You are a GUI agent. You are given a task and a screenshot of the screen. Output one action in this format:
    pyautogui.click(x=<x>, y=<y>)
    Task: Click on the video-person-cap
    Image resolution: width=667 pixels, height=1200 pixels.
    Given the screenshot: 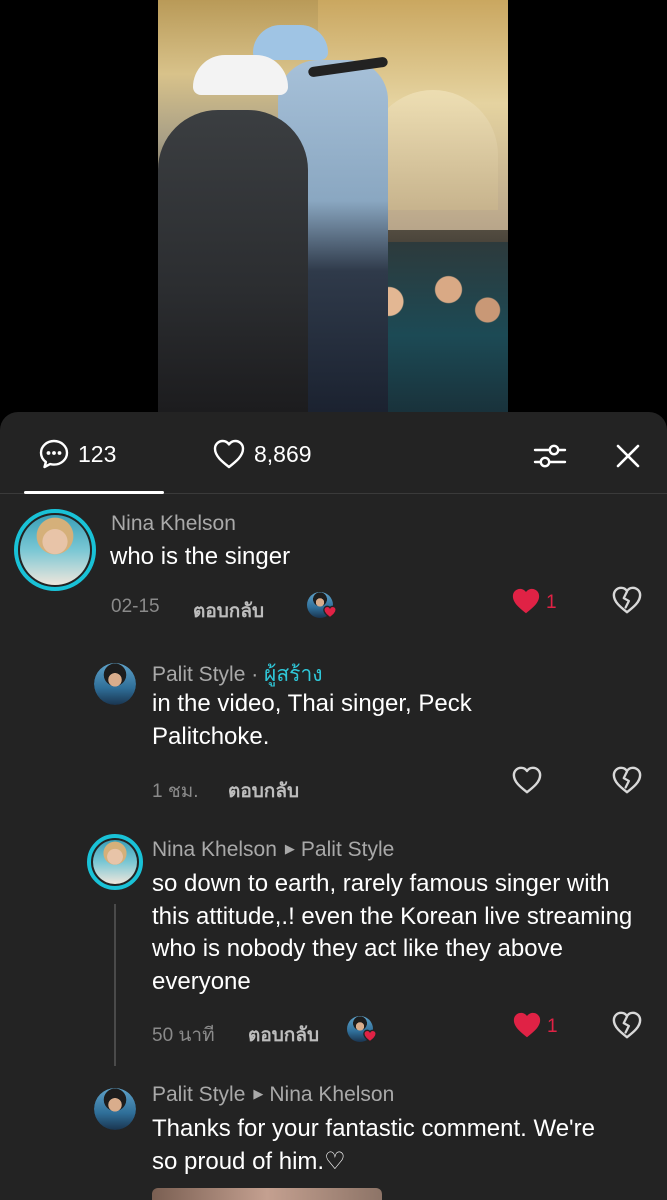 What is the action you would take?
    pyautogui.click(x=240, y=75)
    